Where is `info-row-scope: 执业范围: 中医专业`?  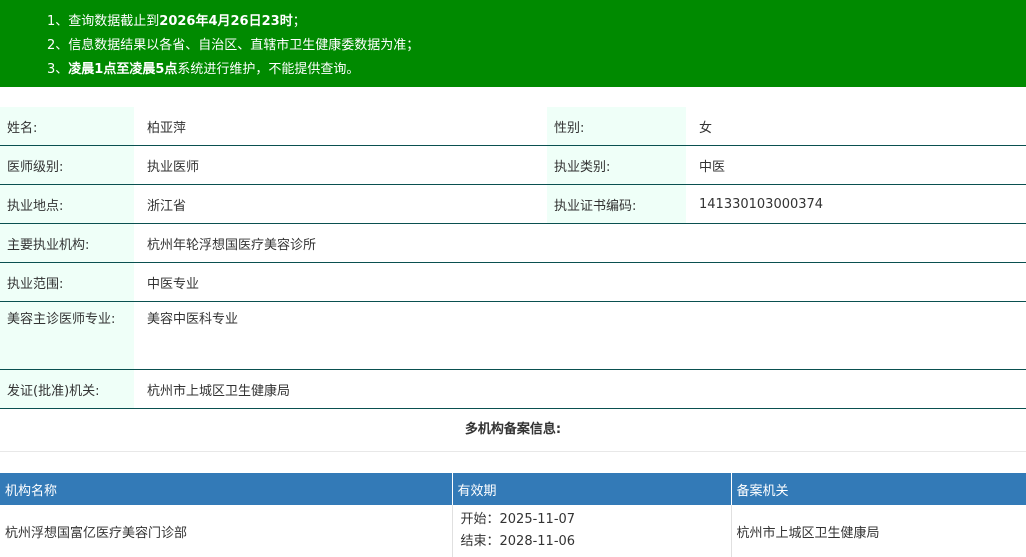
info-row-scope: 执业范围: 中医专业 is located at coordinates (513, 282).